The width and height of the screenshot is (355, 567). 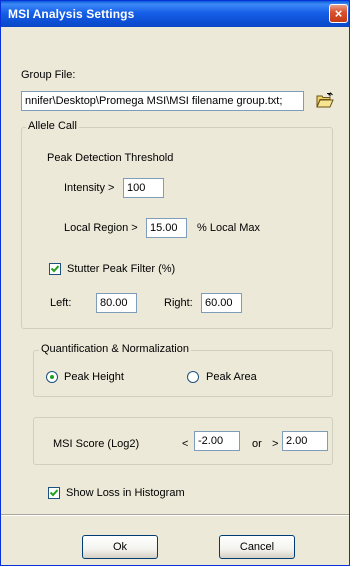 I want to click on stutter-filter-checkbox, so click(x=55, y=269).